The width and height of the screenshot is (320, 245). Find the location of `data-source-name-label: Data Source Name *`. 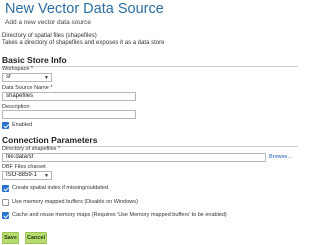

data-source-name-label: Data Source Name * is located at coordinates (27, 88).